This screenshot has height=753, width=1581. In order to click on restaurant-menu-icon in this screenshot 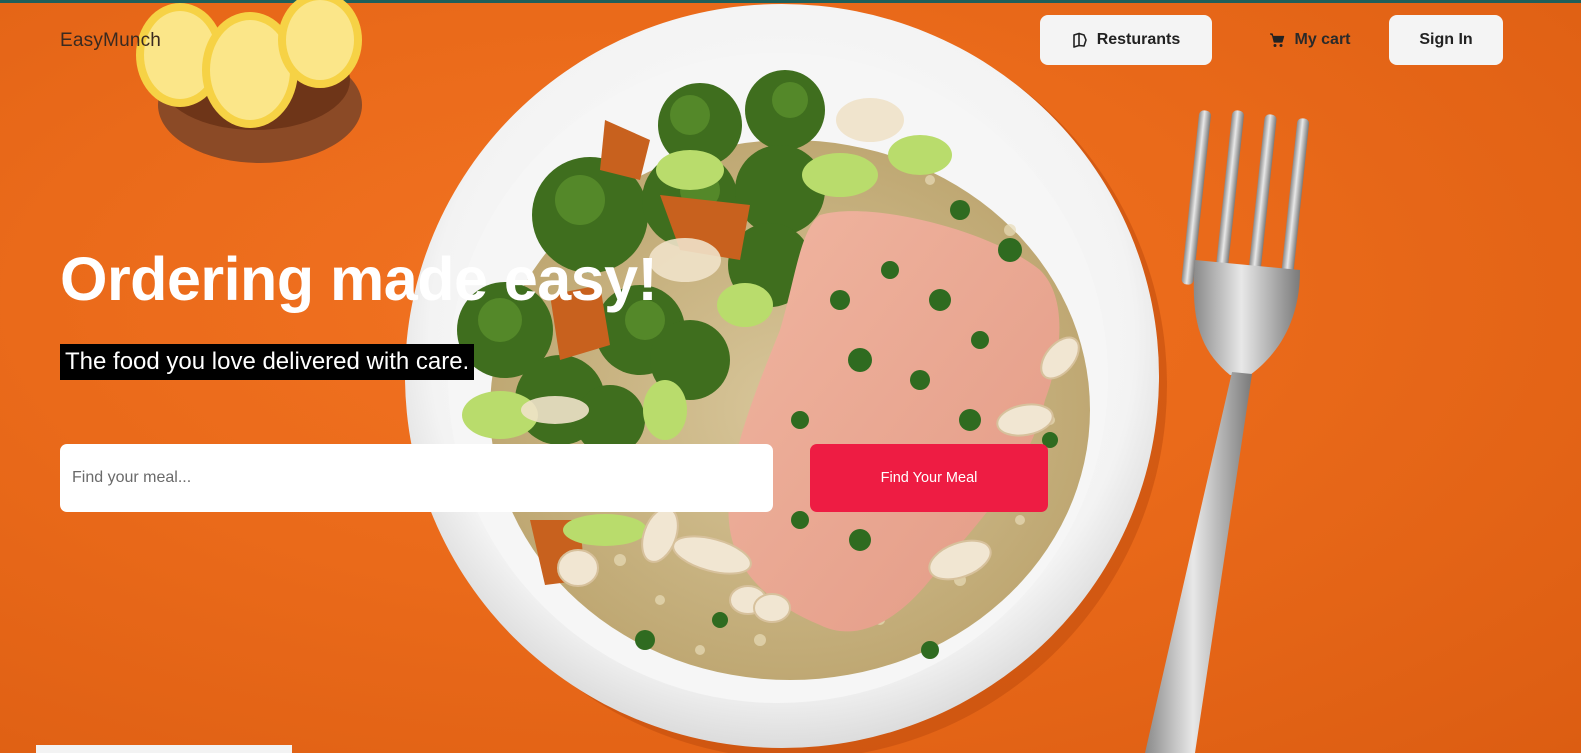, I will do `click(1080, 40)`.